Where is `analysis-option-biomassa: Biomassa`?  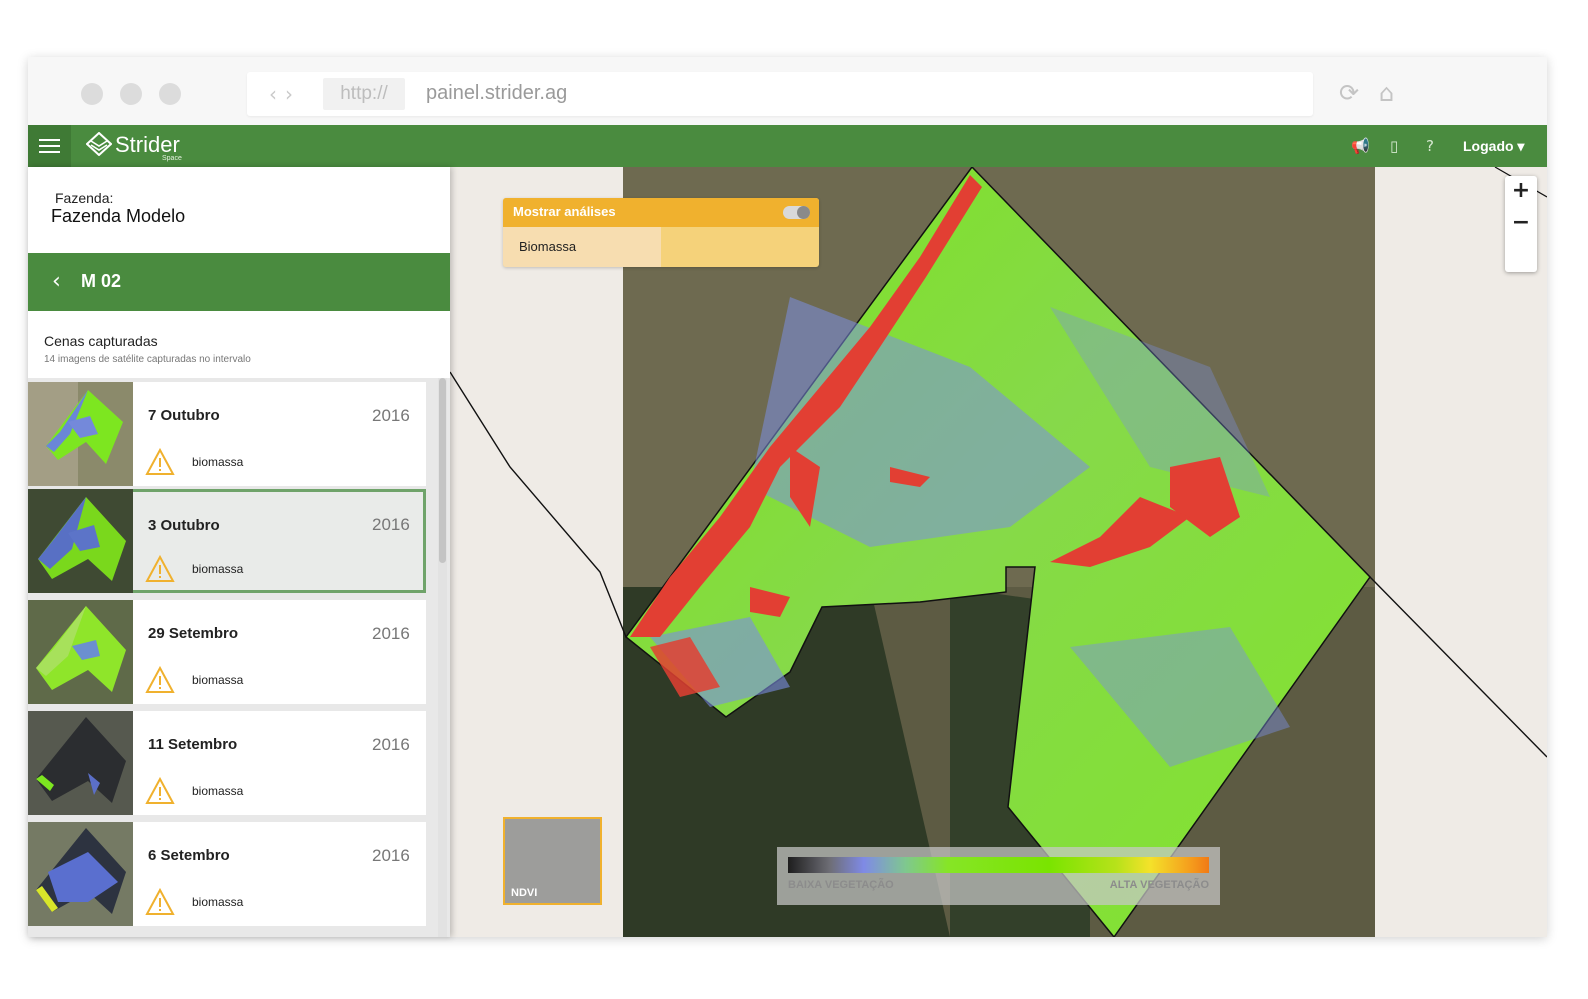 analysis-option-biomassa: Biomassa is located at coordinates (582, 247).